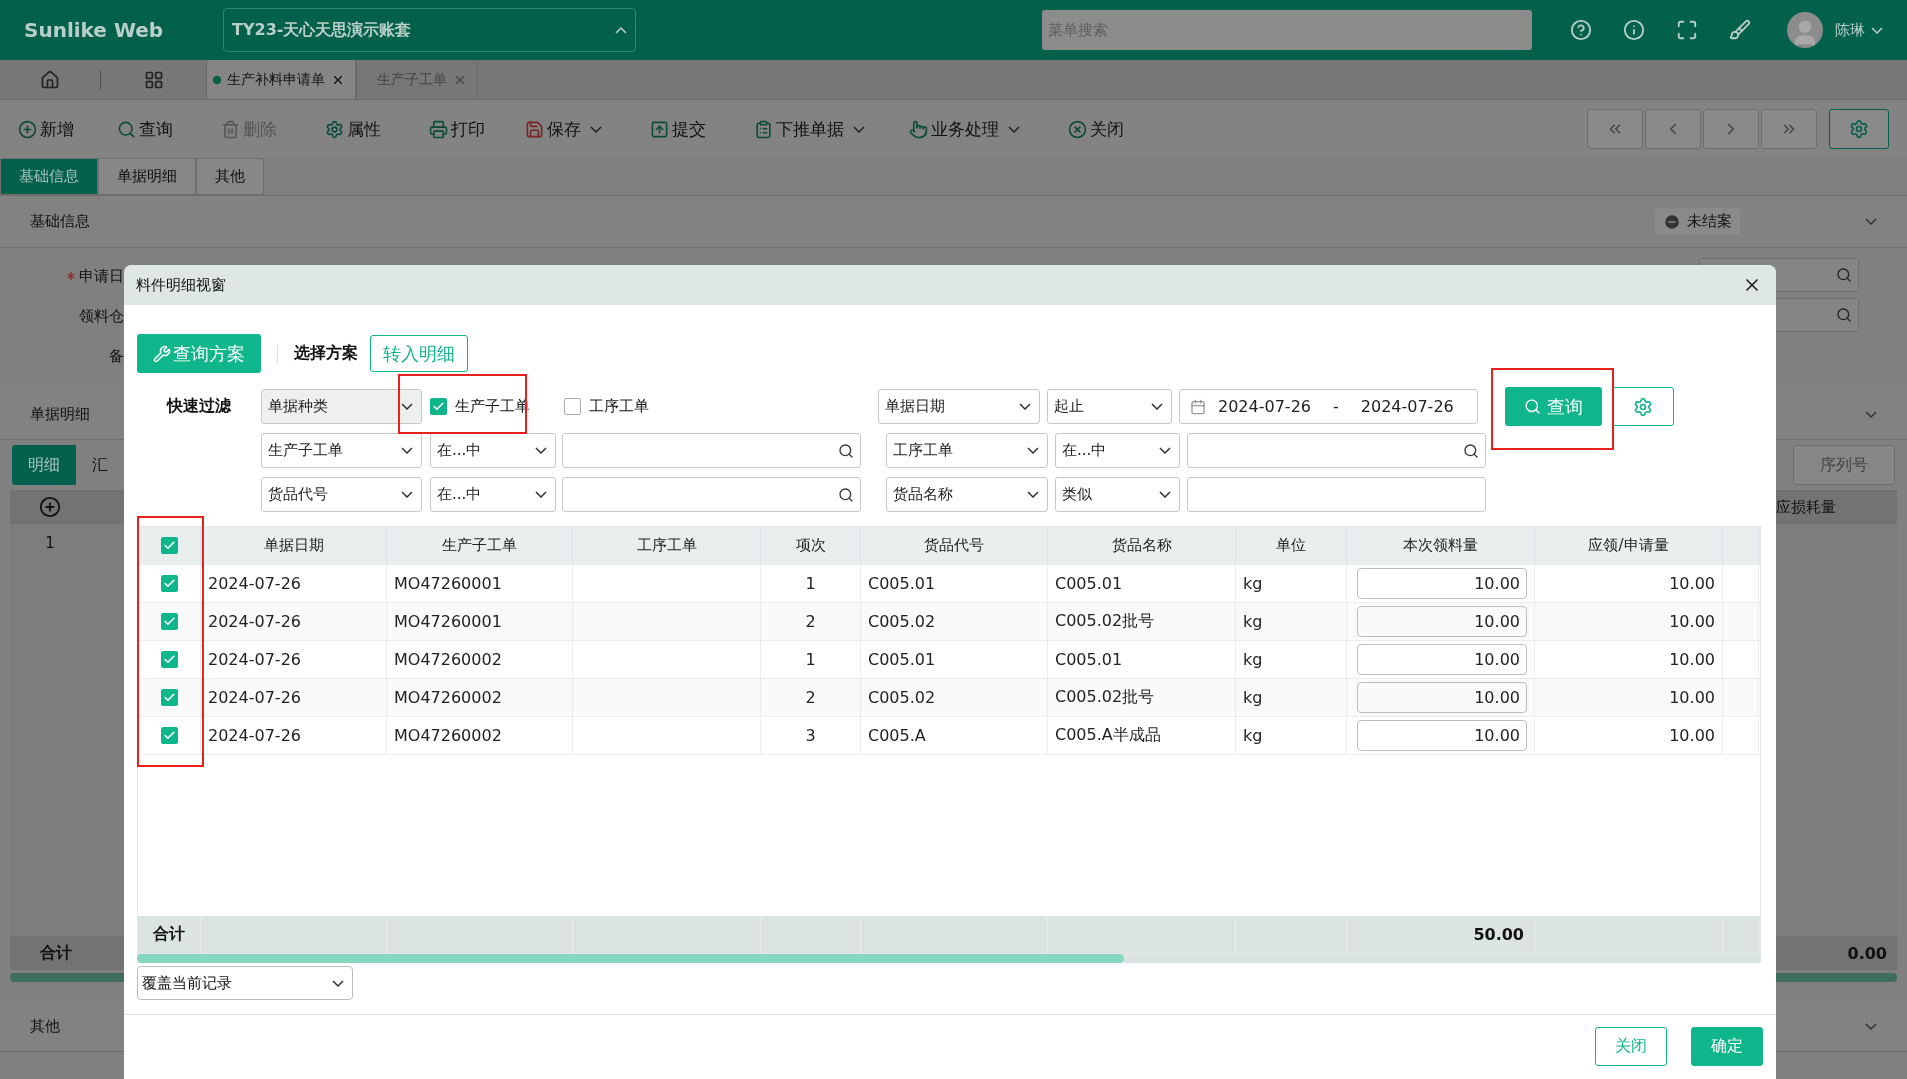  I want to click on last-button, so click(1789, 129).